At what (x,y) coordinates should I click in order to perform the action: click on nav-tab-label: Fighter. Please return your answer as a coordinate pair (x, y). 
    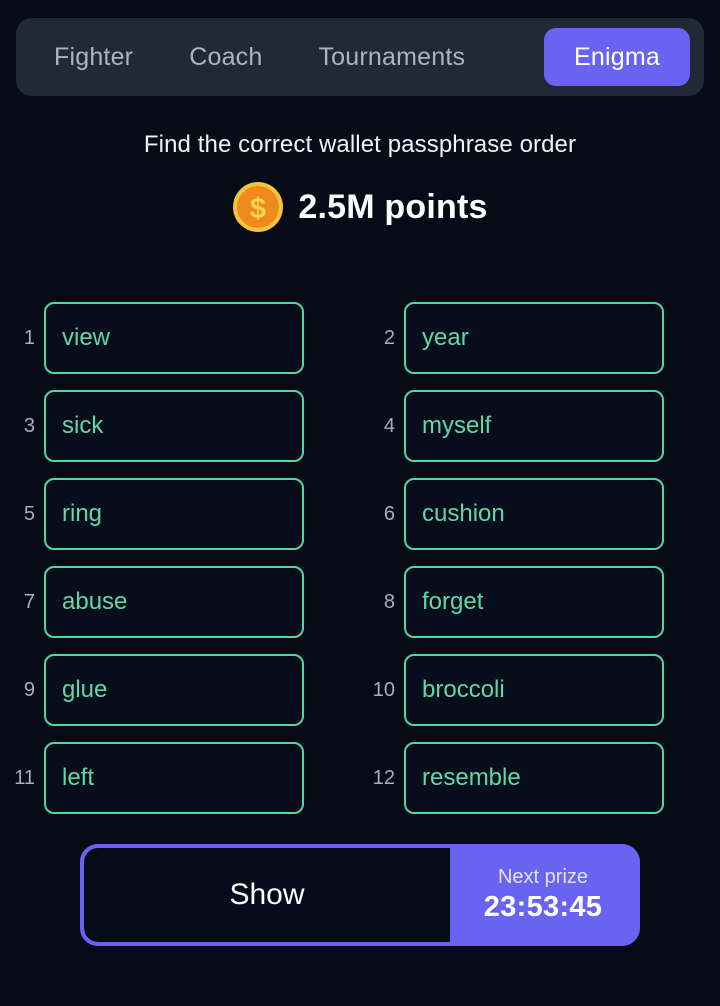
    Looking at the image, I should click on (94, 56).